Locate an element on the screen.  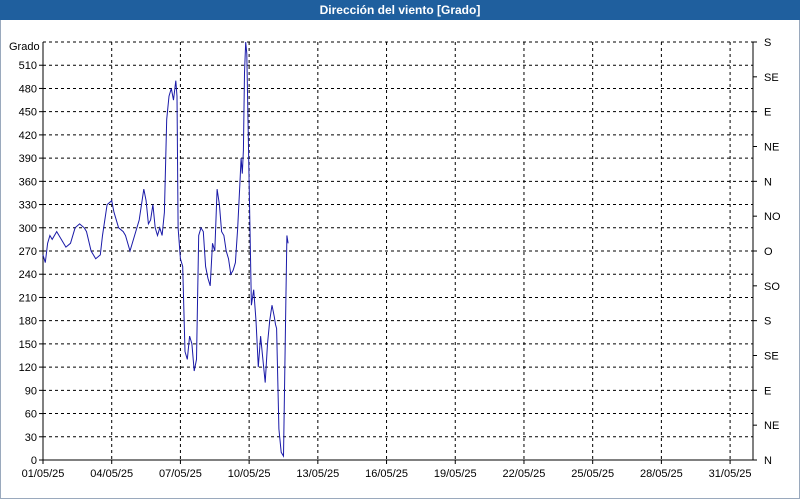
y-axis-label: Grado is located at coordinates (24, 47).